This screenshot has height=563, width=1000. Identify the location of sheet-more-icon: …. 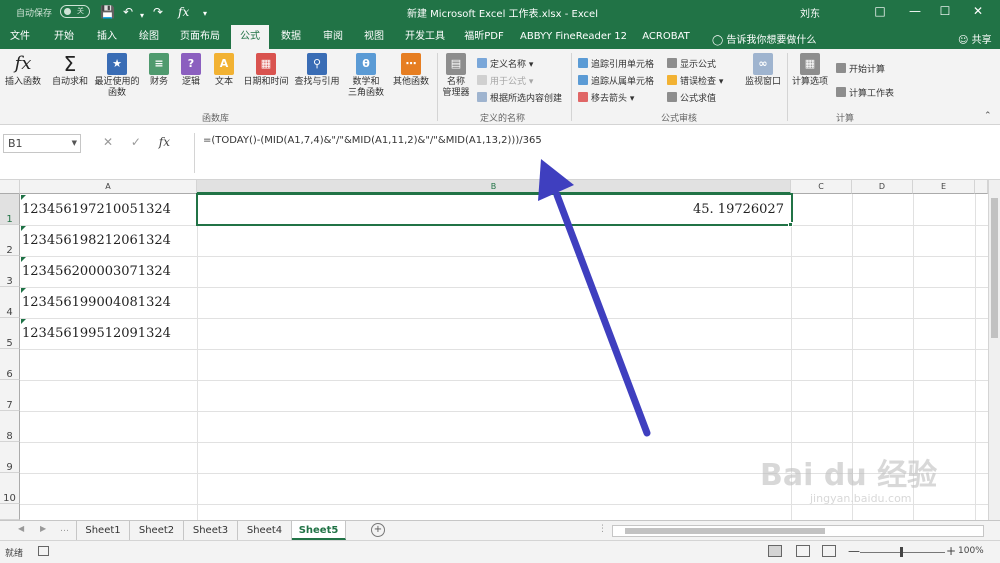
(64, 529).